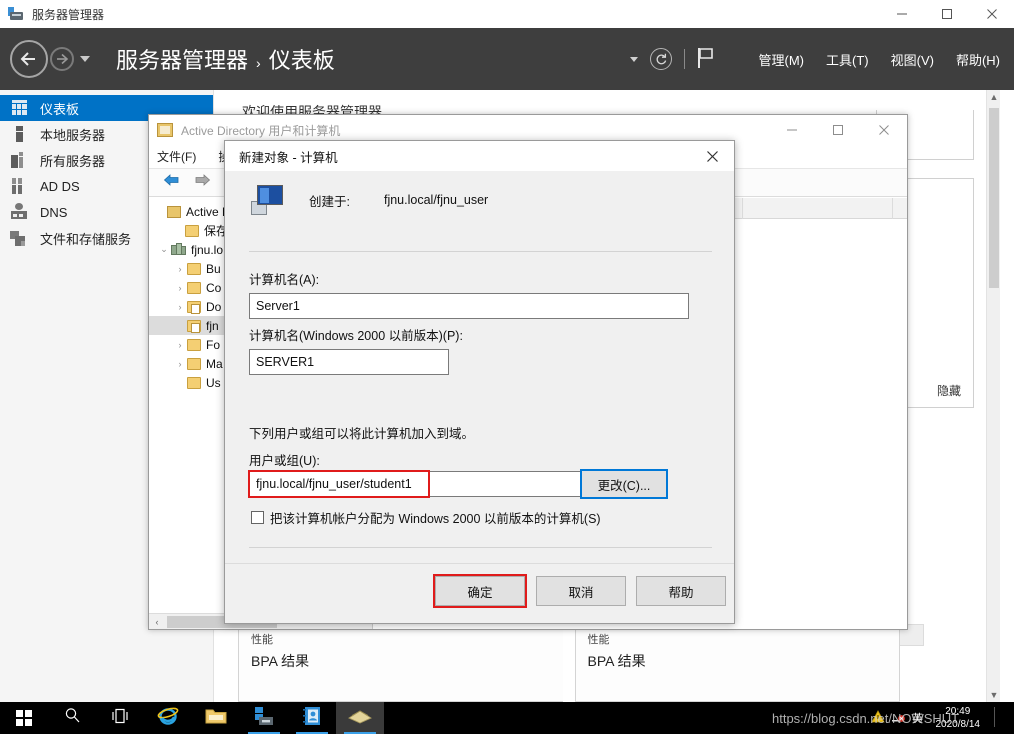 This screenshot has width=1014, height=734. Describe the element at coordinates (912, 59) in the screenshot. I see `menu-view: 视图(V)` at that location.